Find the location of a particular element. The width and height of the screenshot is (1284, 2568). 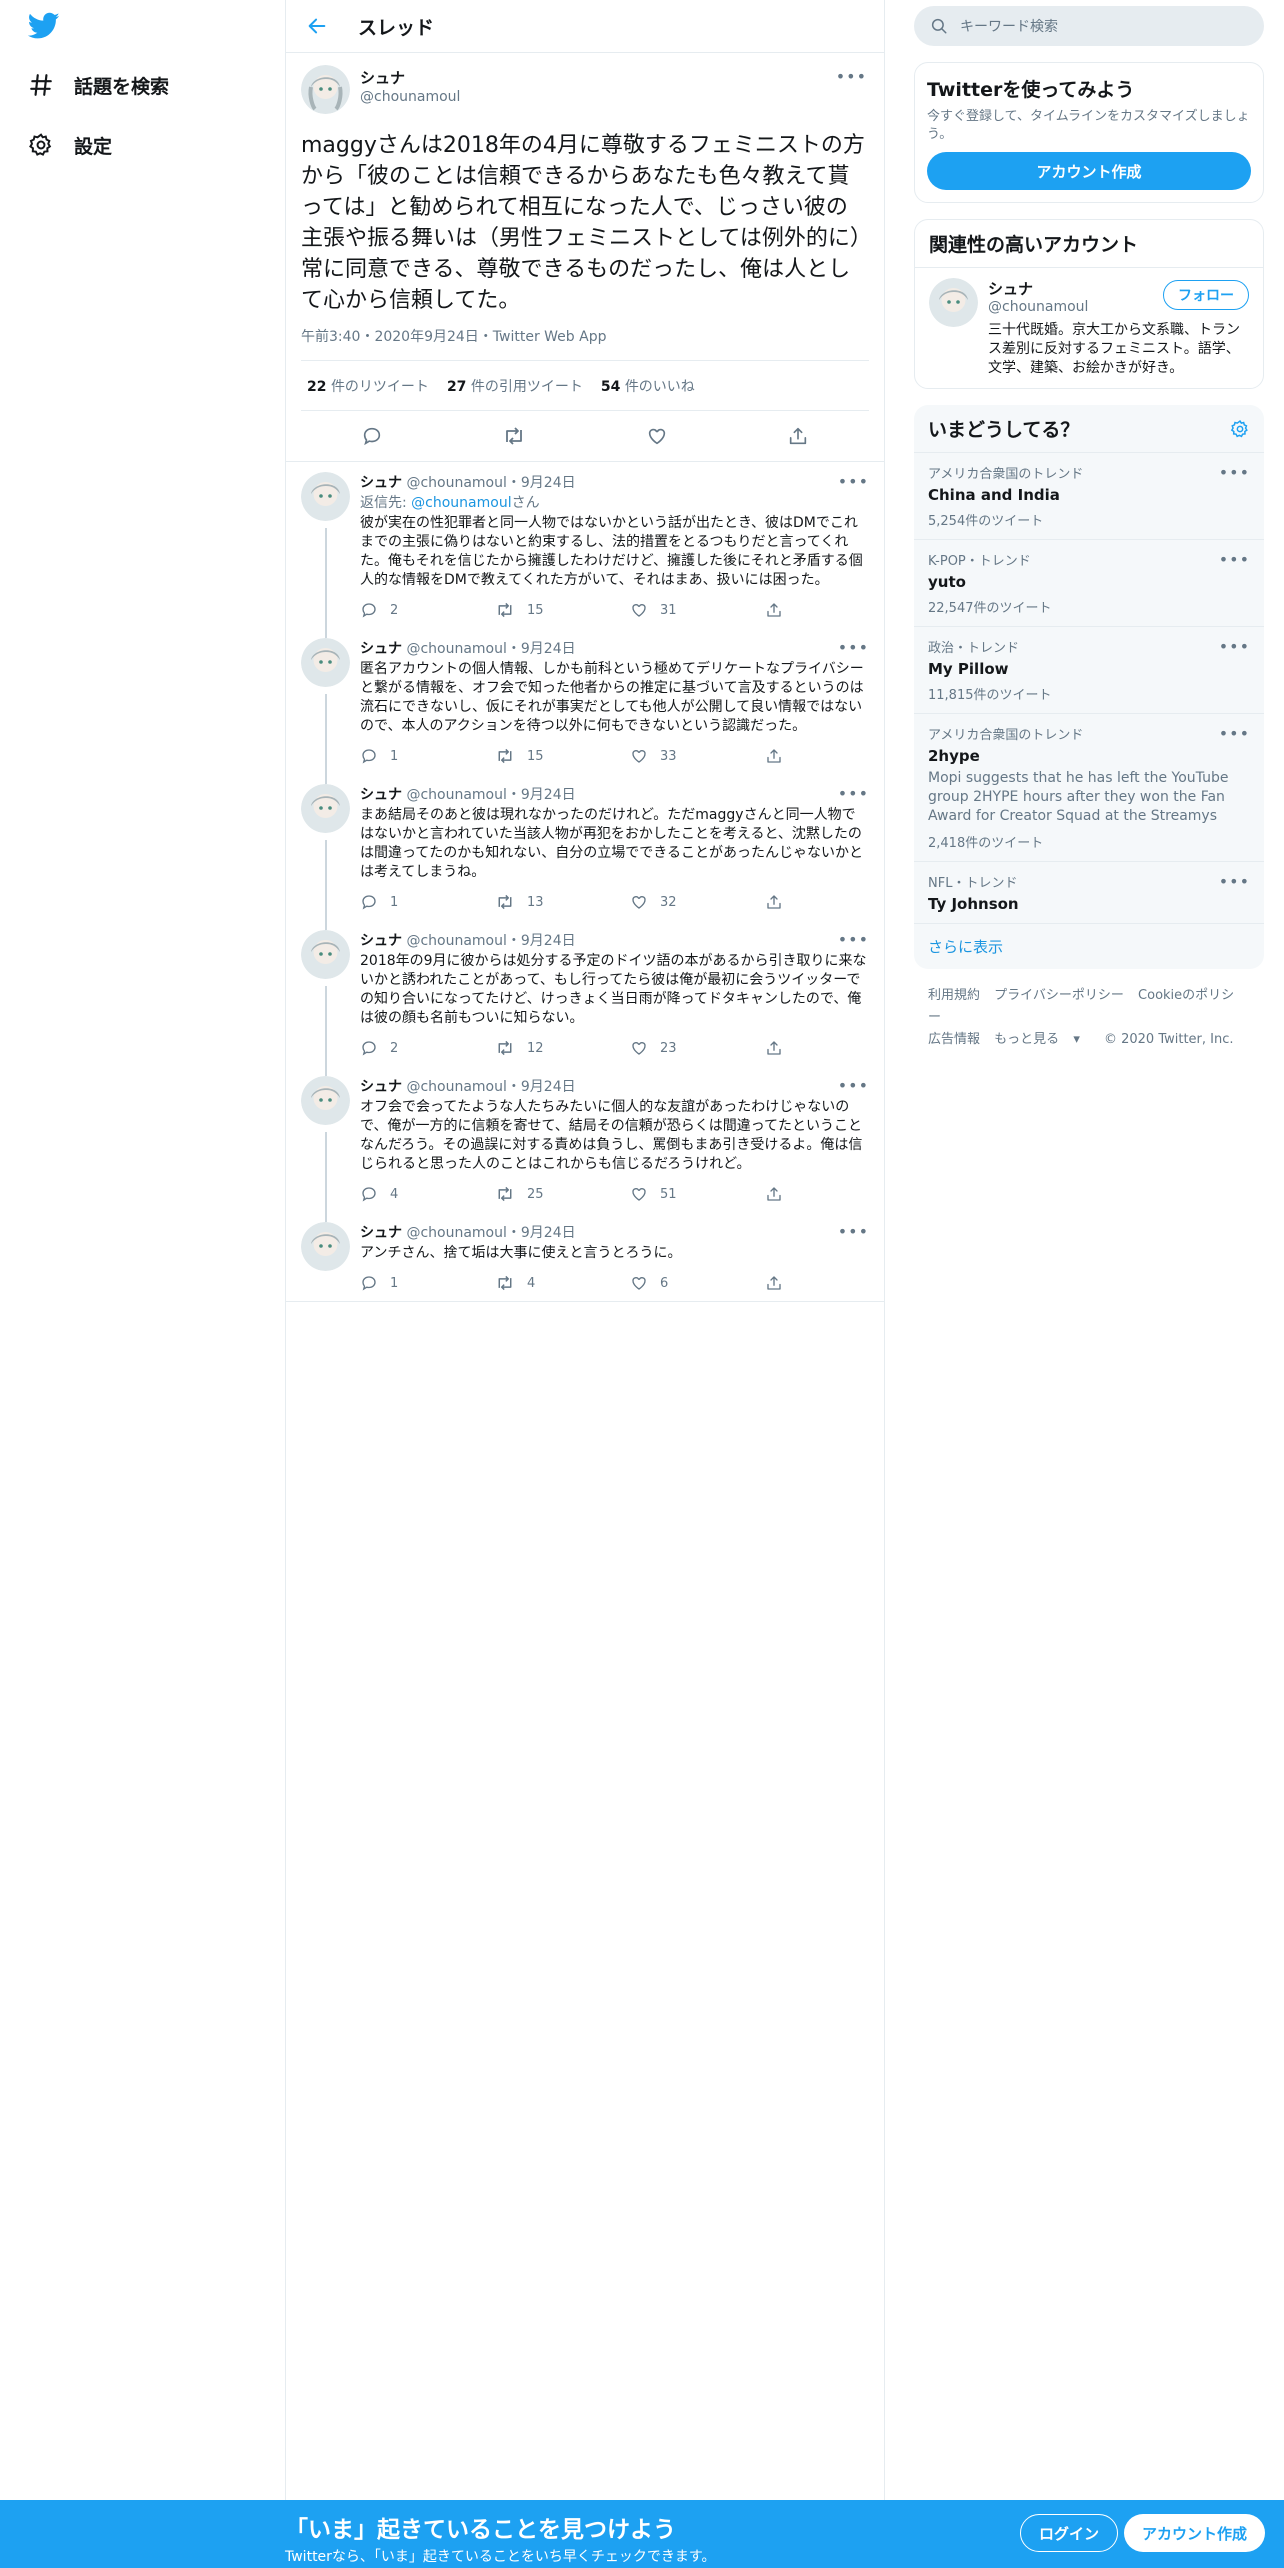

retweets-stat: 22 件のリツイート is located at coordinates (368, 386).